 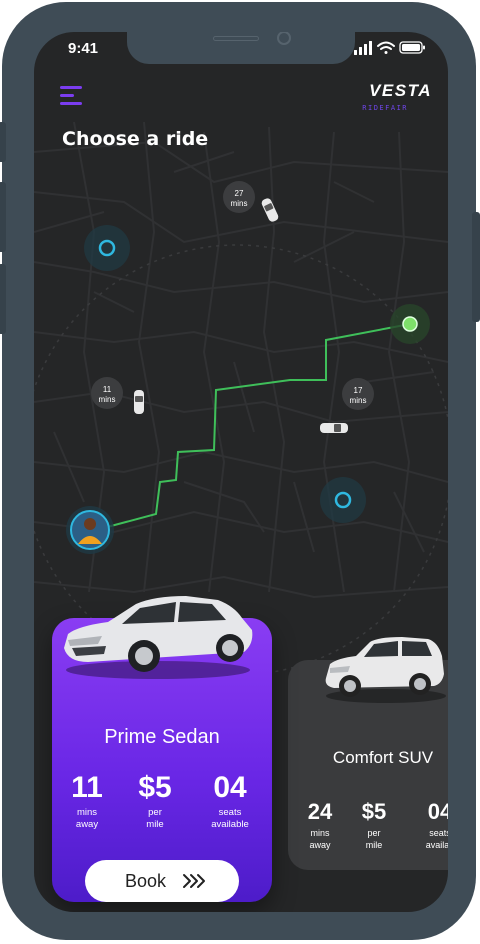 I want to click on suv-image, so click(x=385, y=670).